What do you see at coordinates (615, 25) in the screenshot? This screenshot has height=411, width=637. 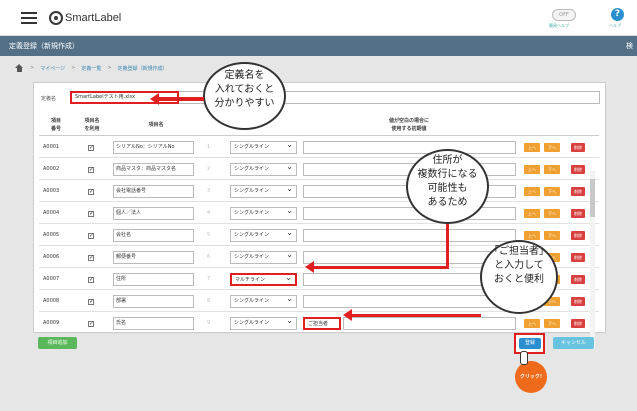 I see `help-caption: ヘルプ` at bounding box center [615, 25].